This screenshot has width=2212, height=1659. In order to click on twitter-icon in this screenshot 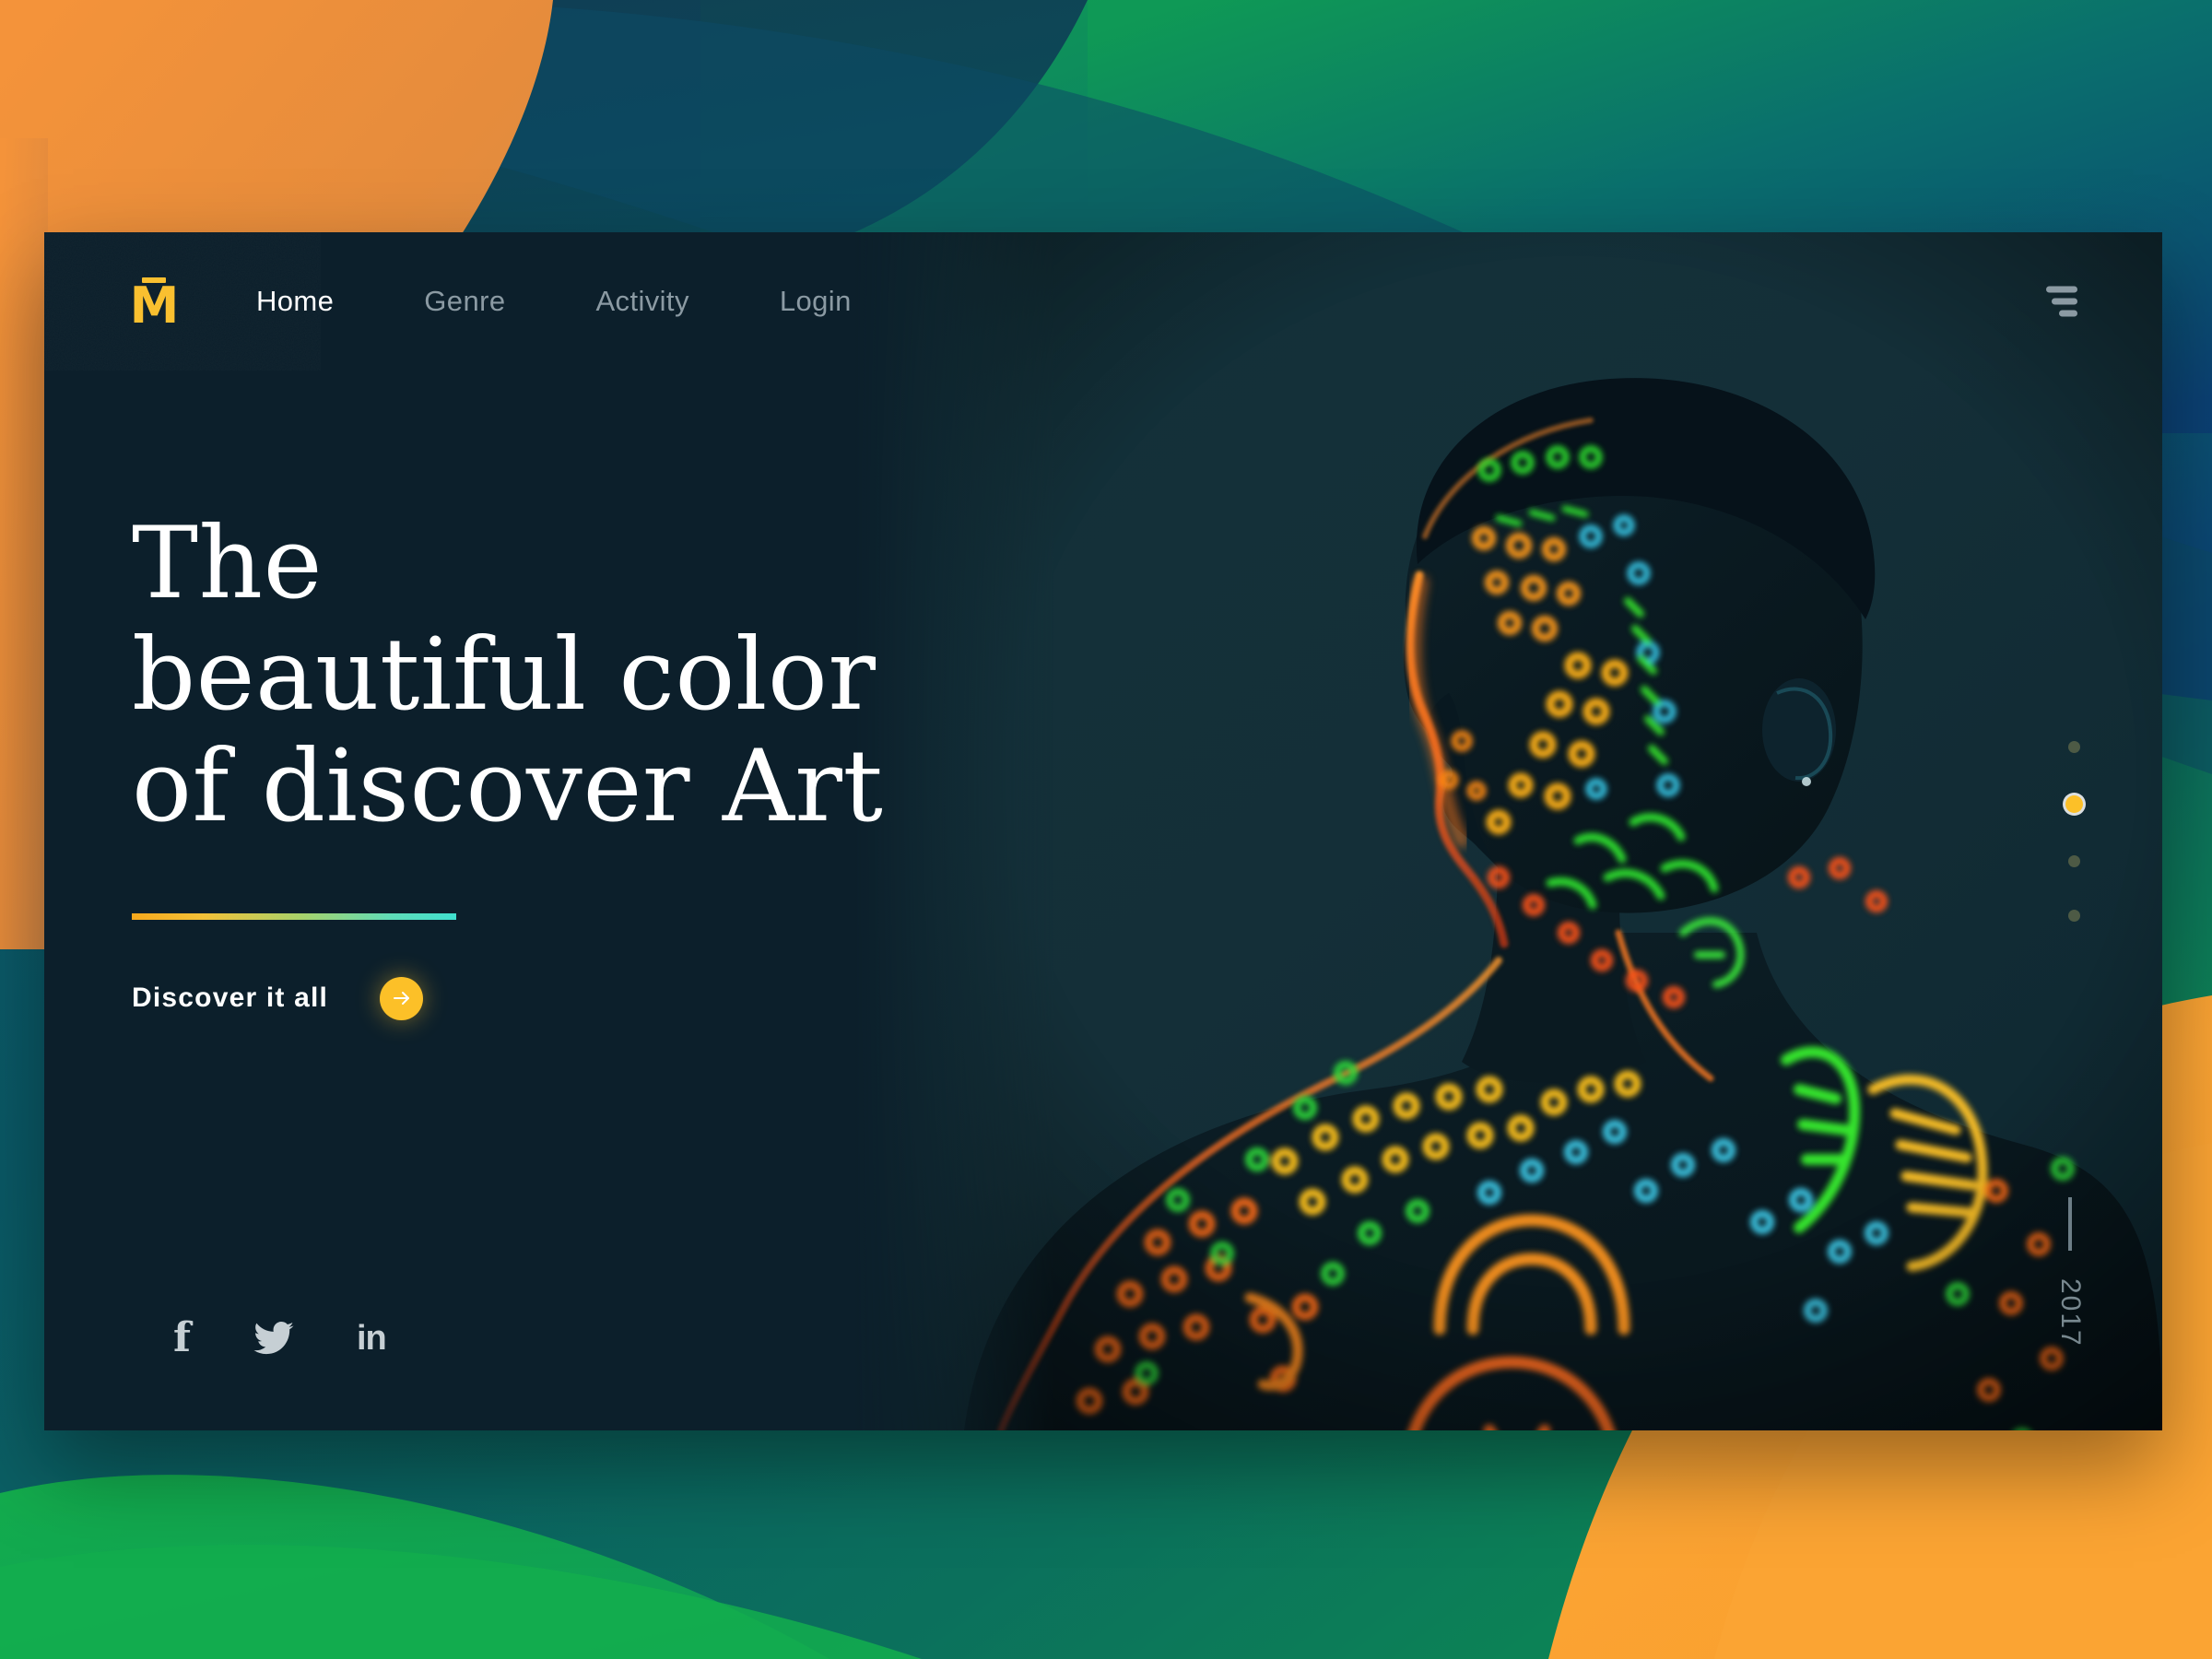, I will do `click(273, 1338)`.